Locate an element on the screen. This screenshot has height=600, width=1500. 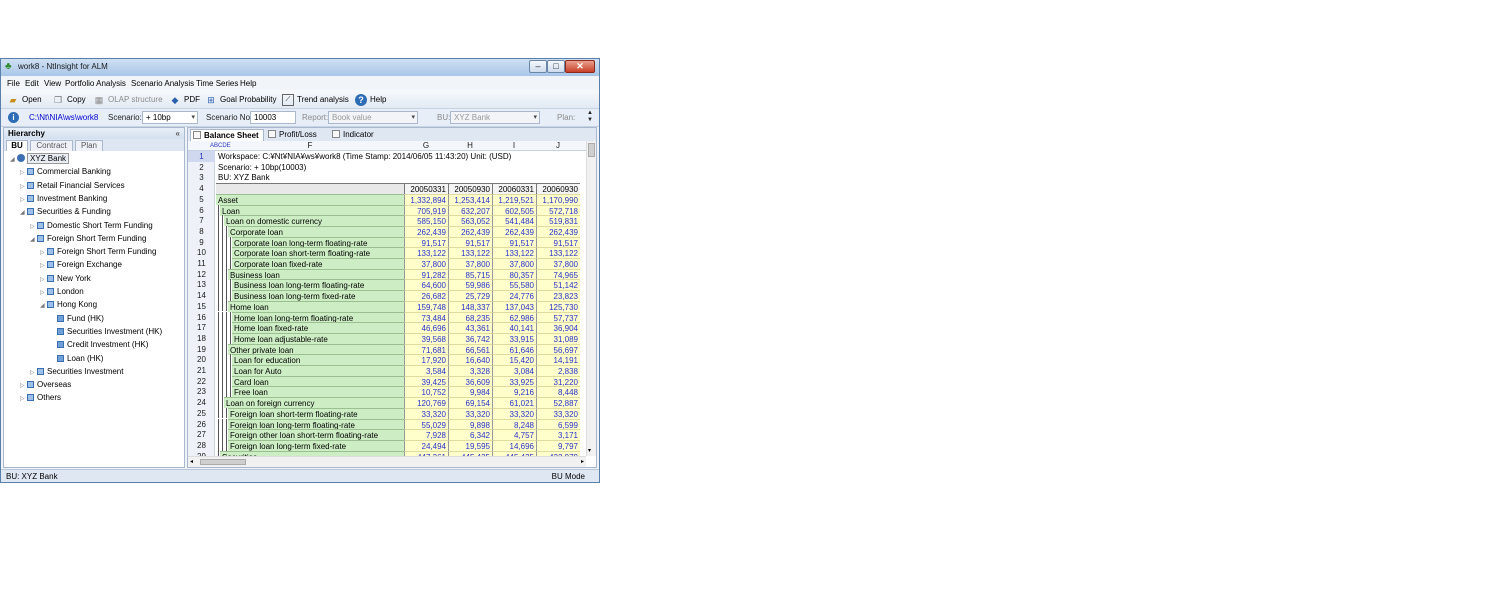
tree-item: ▷ Domestic Short Term Funding is located at coordinates (91, 225).